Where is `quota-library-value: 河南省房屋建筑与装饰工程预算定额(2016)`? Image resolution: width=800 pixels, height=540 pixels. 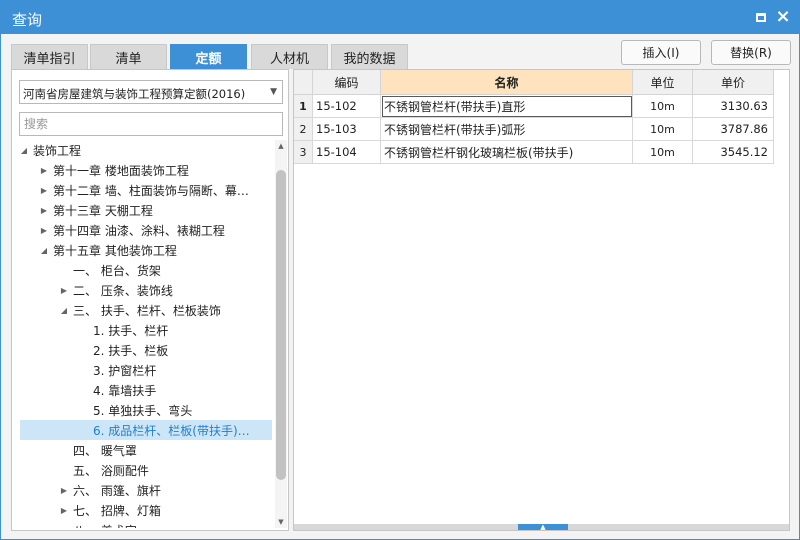
quota-library-value: 河南省房屋建筑与装饰工程预算定额(2016) is located at coordinates (134, 94).